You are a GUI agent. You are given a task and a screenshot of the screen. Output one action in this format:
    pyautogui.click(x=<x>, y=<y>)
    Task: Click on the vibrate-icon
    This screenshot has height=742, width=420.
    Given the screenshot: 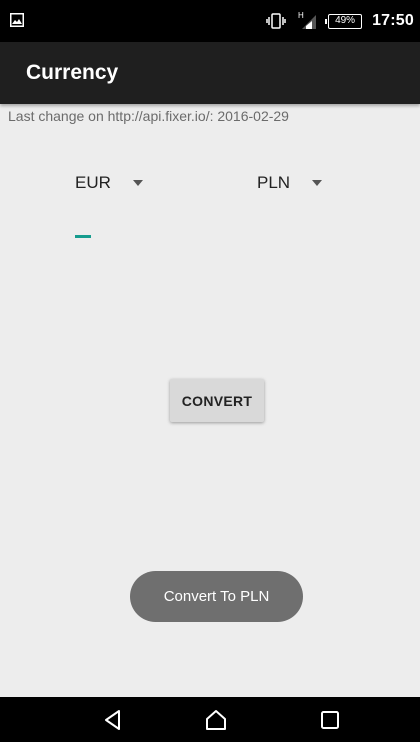 What is the action you would take?
    pyautogui.click(x=276, y=21)
    